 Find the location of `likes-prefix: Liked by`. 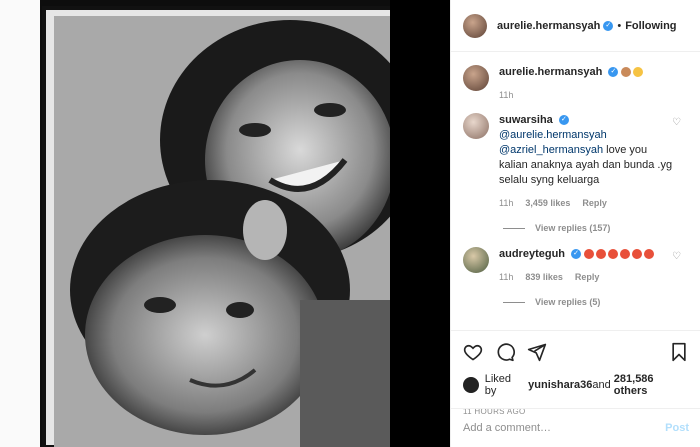

likes-prefix: Liked by is located at coordinates (498, 385).